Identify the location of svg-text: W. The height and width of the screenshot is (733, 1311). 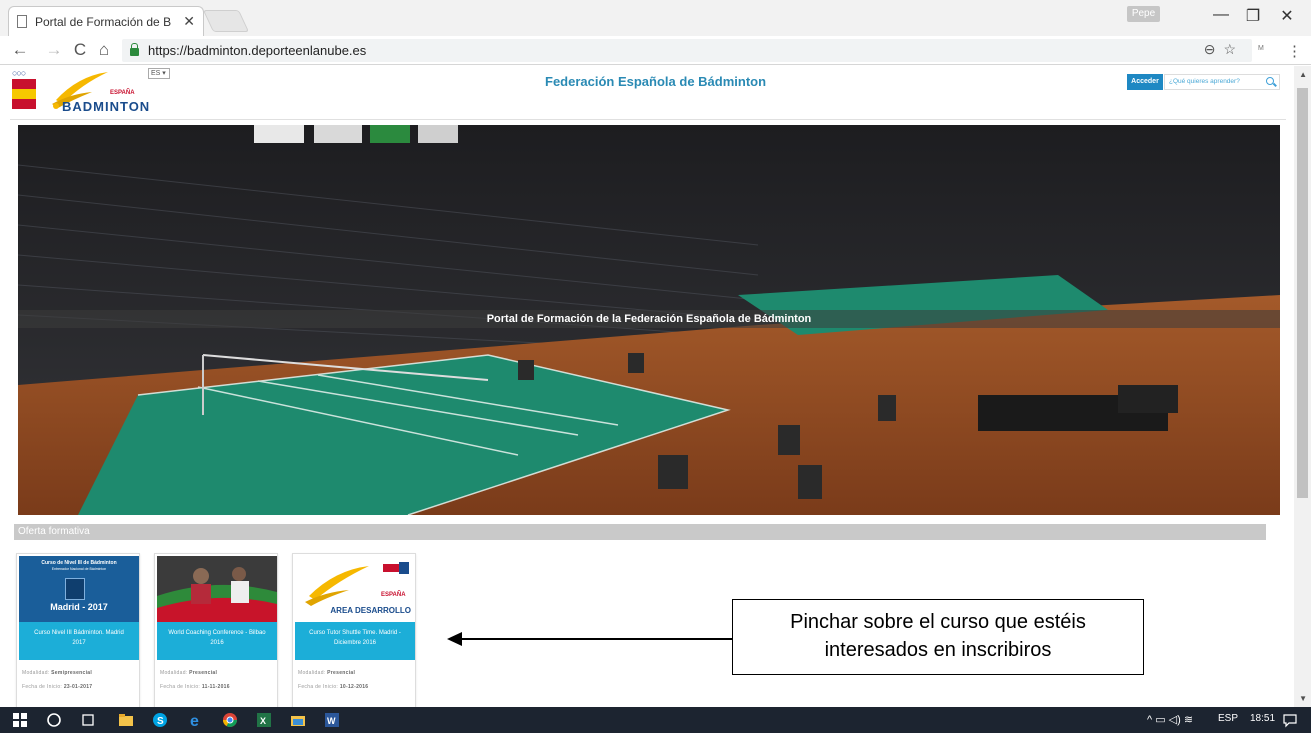
(331, 721).